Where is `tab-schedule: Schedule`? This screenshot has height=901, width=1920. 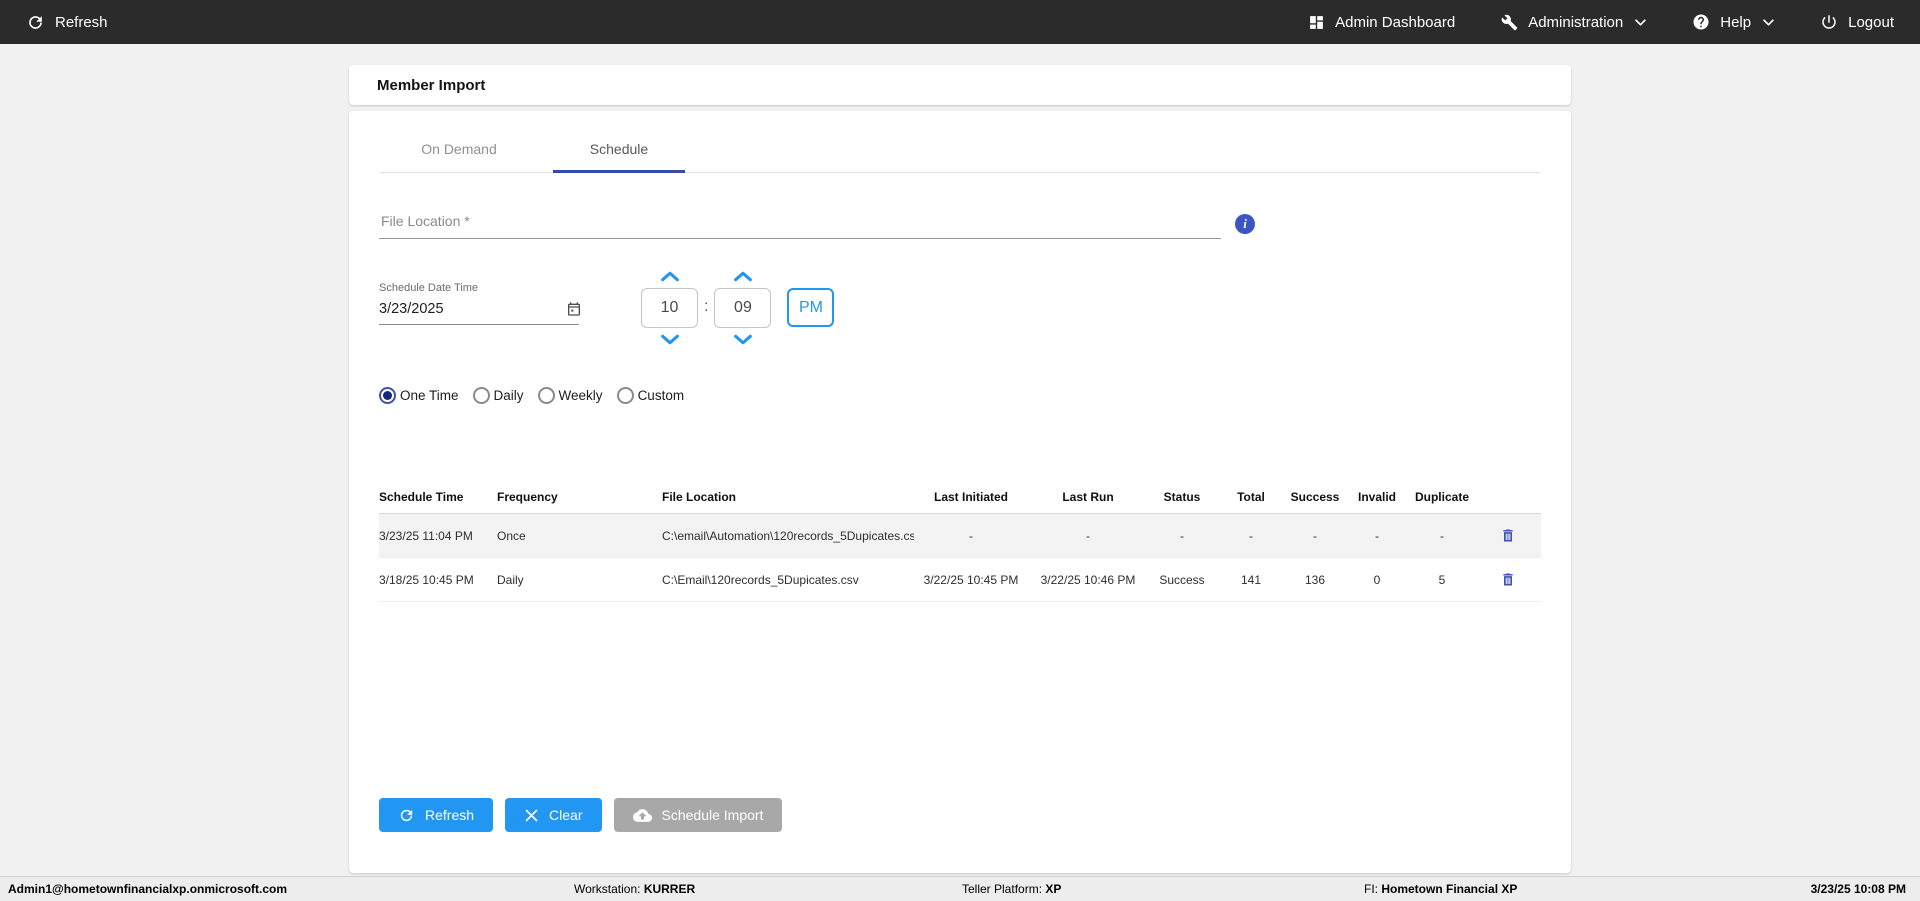 tab-schedule: Schedule is located at coordinates (619, 157).